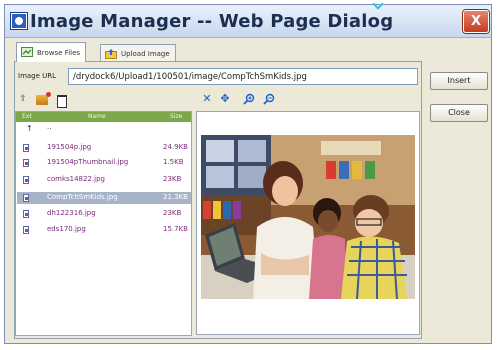 Image resolution: width=498 pixels, height=350 pixels. I want to click on file-row: 191504p.jpg 24.9KB, so click(104, 148).